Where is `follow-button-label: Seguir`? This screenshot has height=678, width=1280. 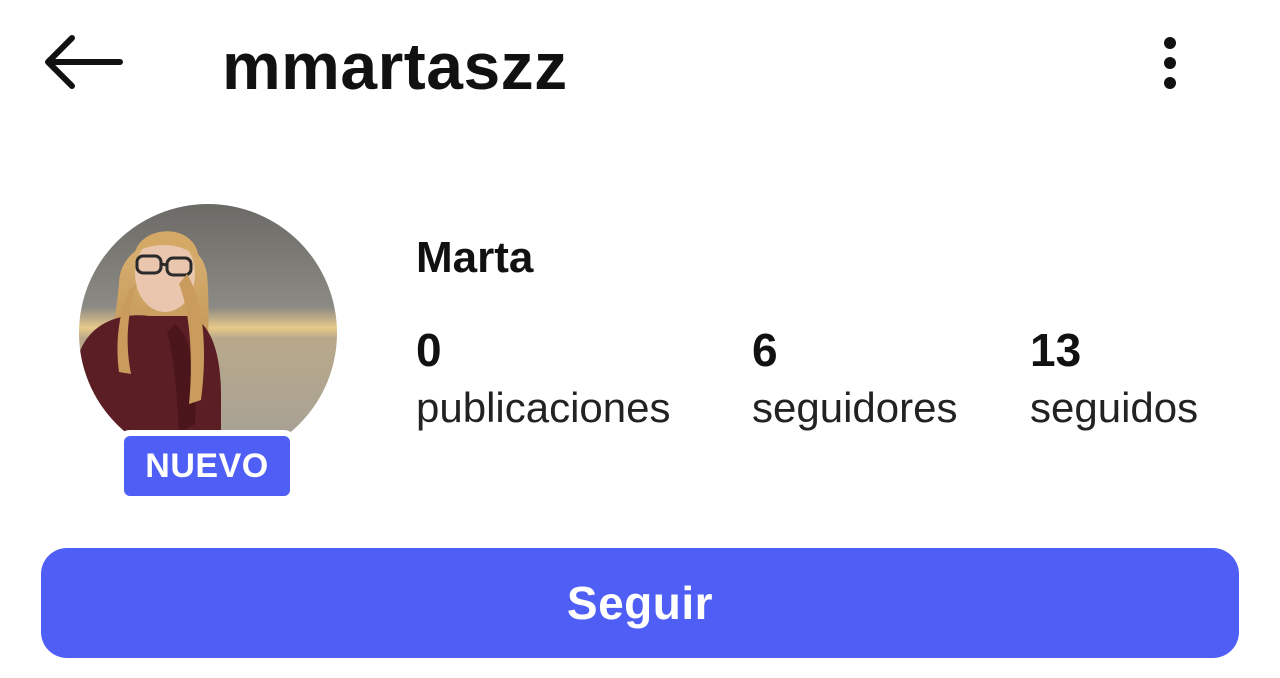
follow-button-label: Seguir is located at coordinates (640, 603).